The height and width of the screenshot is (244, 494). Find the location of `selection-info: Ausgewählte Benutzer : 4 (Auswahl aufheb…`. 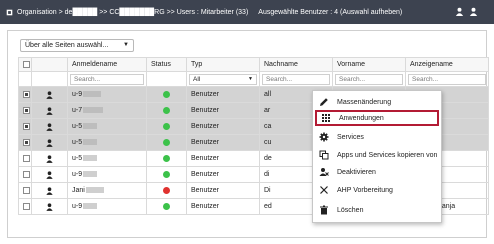

selection-info: Ausgewählte Benutzer : 4 (Auswahl aufheb… is located at coordinates (330, 12).